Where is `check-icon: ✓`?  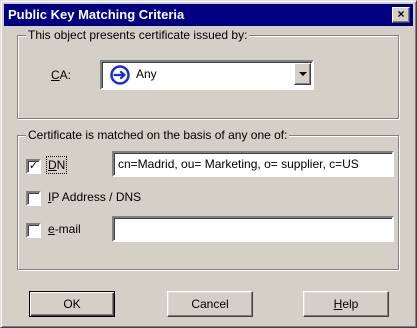 check-icon: ✓ is located at coordinates (33, 166).